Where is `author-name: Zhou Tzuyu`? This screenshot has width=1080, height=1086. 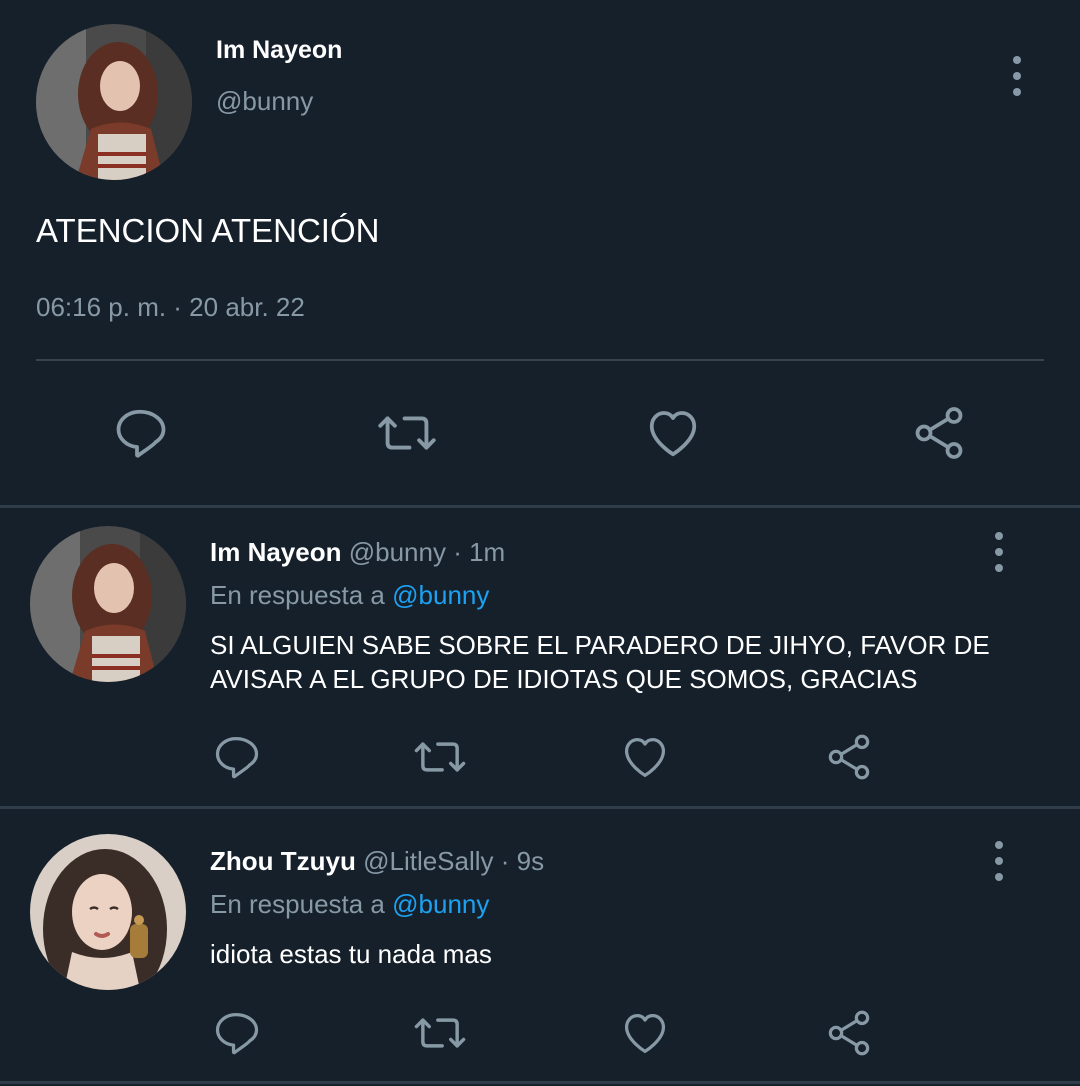
author-name: Zhou Tzuyu is located at coordinates (283, 861).